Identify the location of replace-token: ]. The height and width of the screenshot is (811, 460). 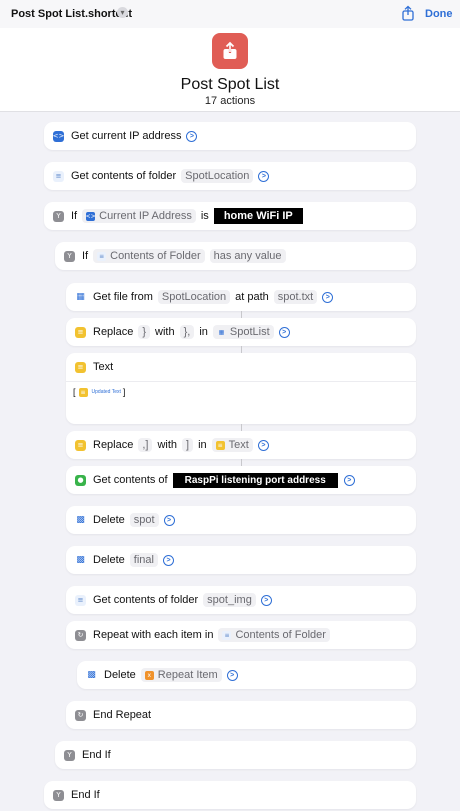
(188, 445).